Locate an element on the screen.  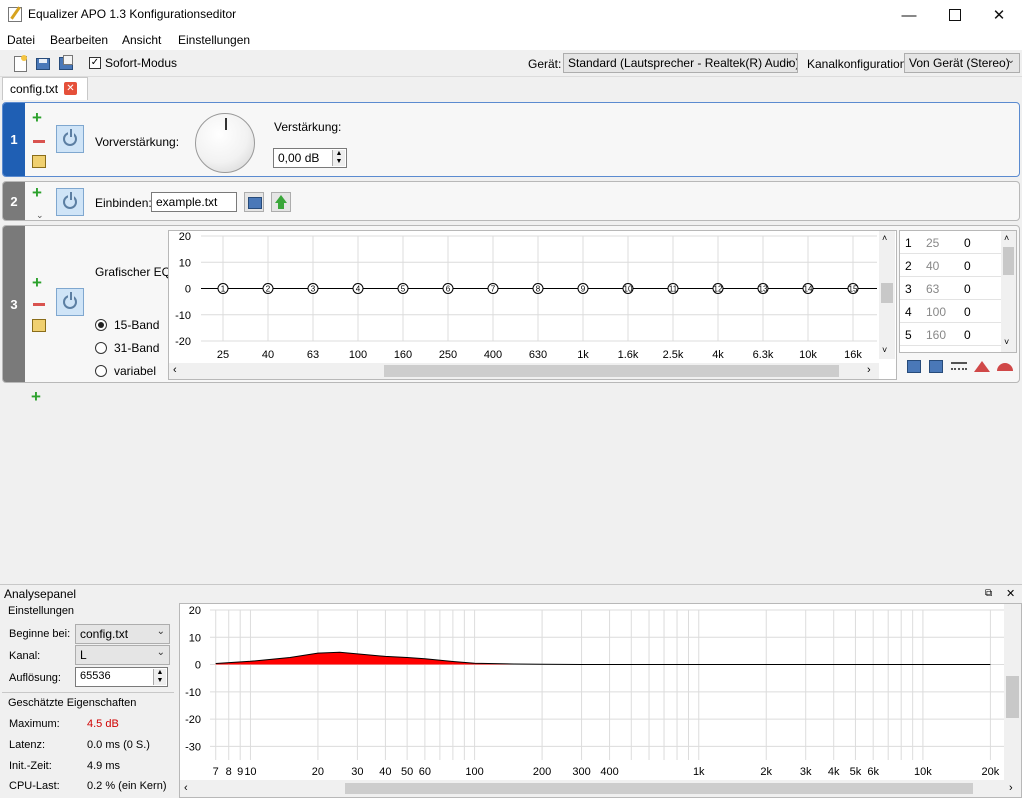
include-file-field: example.txt is located at coordinates (194, 202).